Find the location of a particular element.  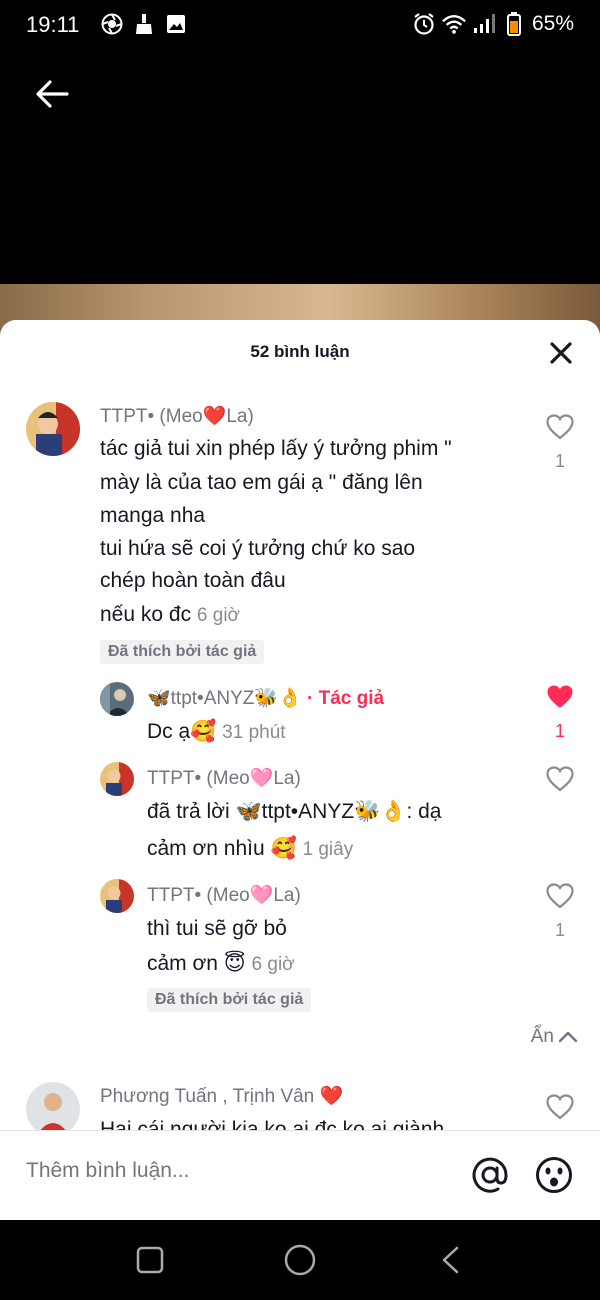

close-button is located at coordinates (561, 353).